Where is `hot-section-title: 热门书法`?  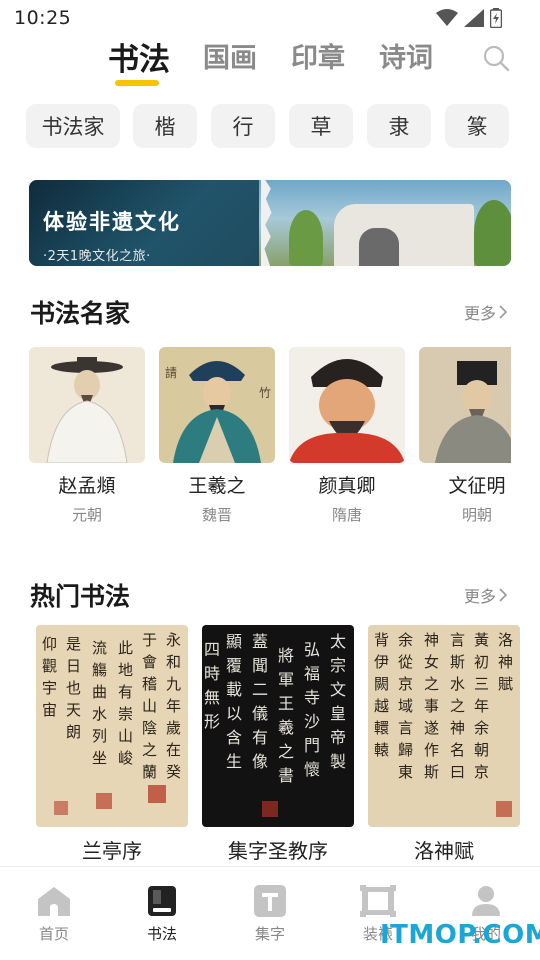
hot-section-title: 热门书法 is located at coordinates (80, 596).